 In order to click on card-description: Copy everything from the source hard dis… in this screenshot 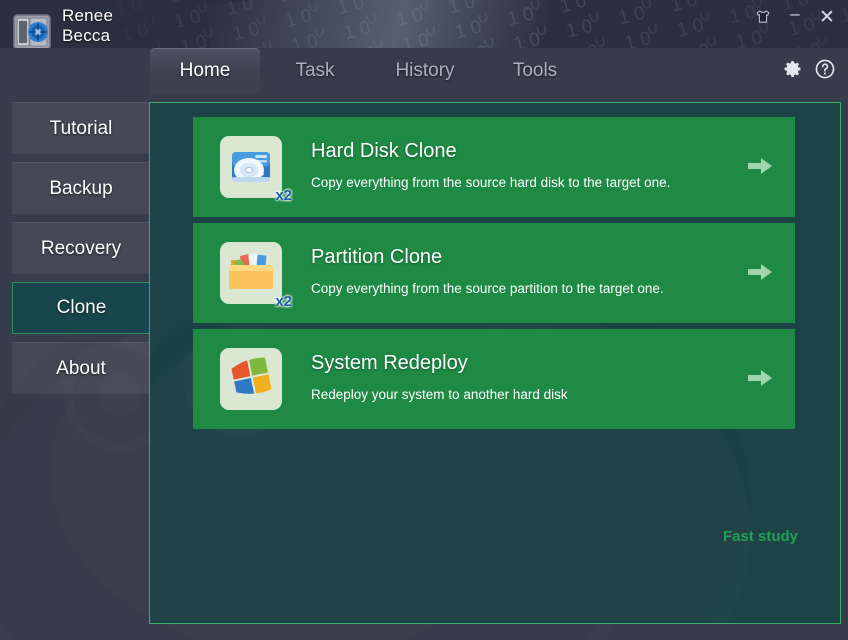, I will do `click(491, 182)`.